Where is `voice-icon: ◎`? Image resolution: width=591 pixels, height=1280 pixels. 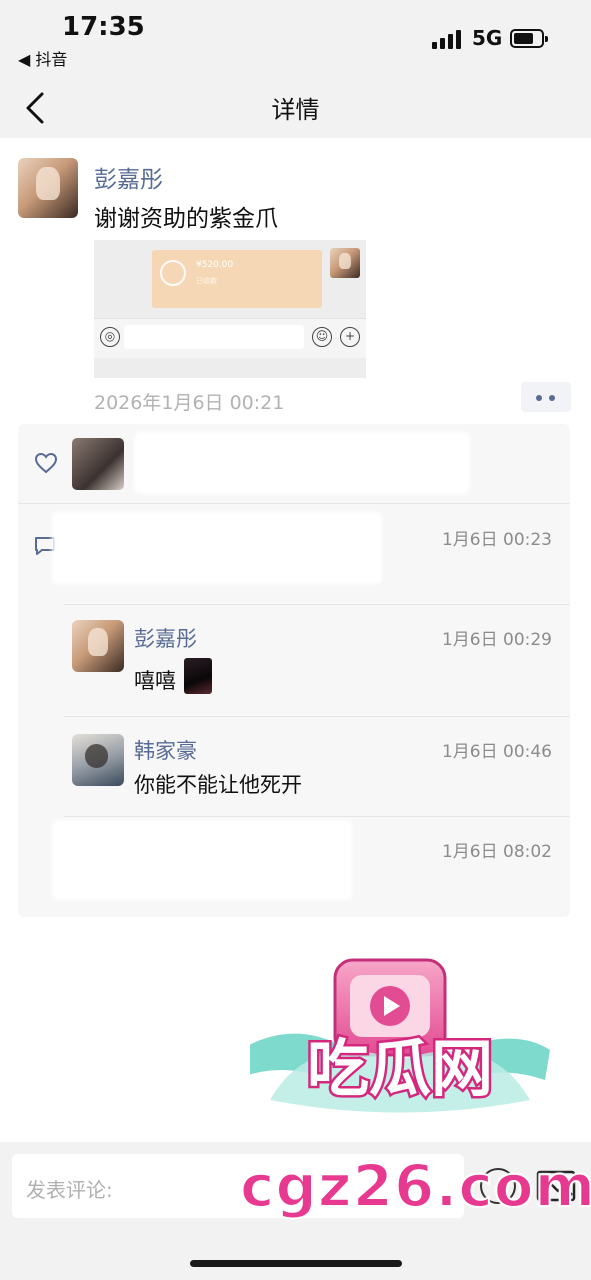 voice-icon: ◎ is located at coordinates (110, 337).